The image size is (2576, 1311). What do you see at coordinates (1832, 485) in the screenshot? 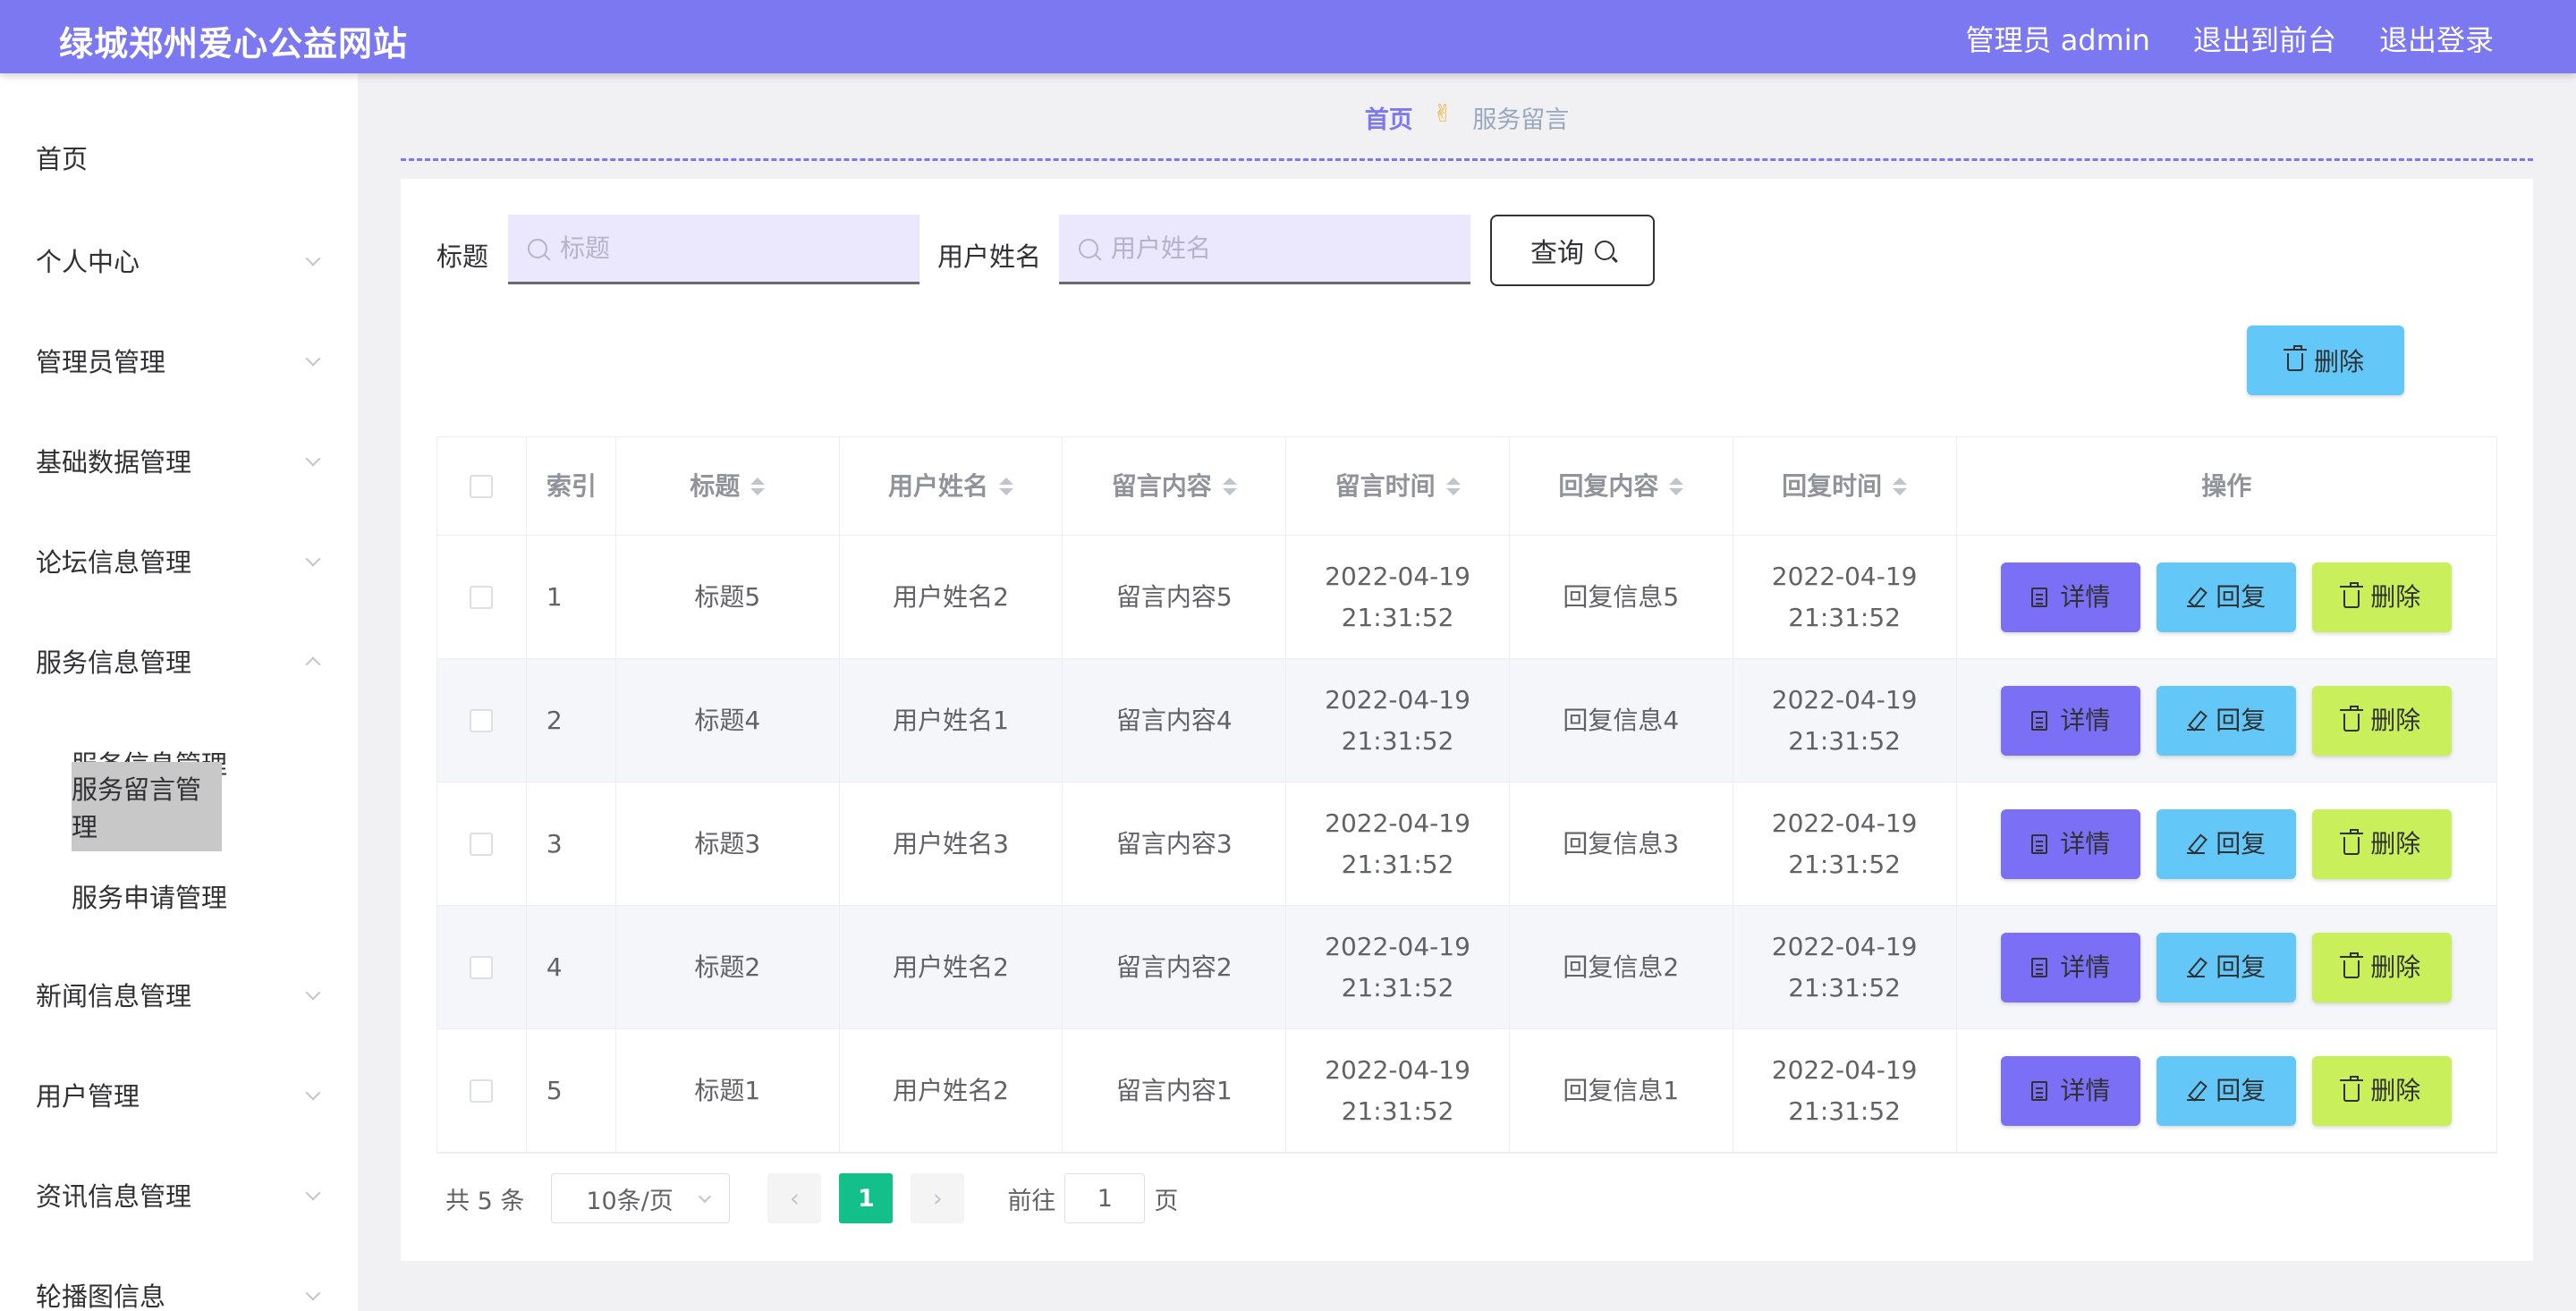
I see `column-header: 回复时间` at bounding box center [1832, 485].